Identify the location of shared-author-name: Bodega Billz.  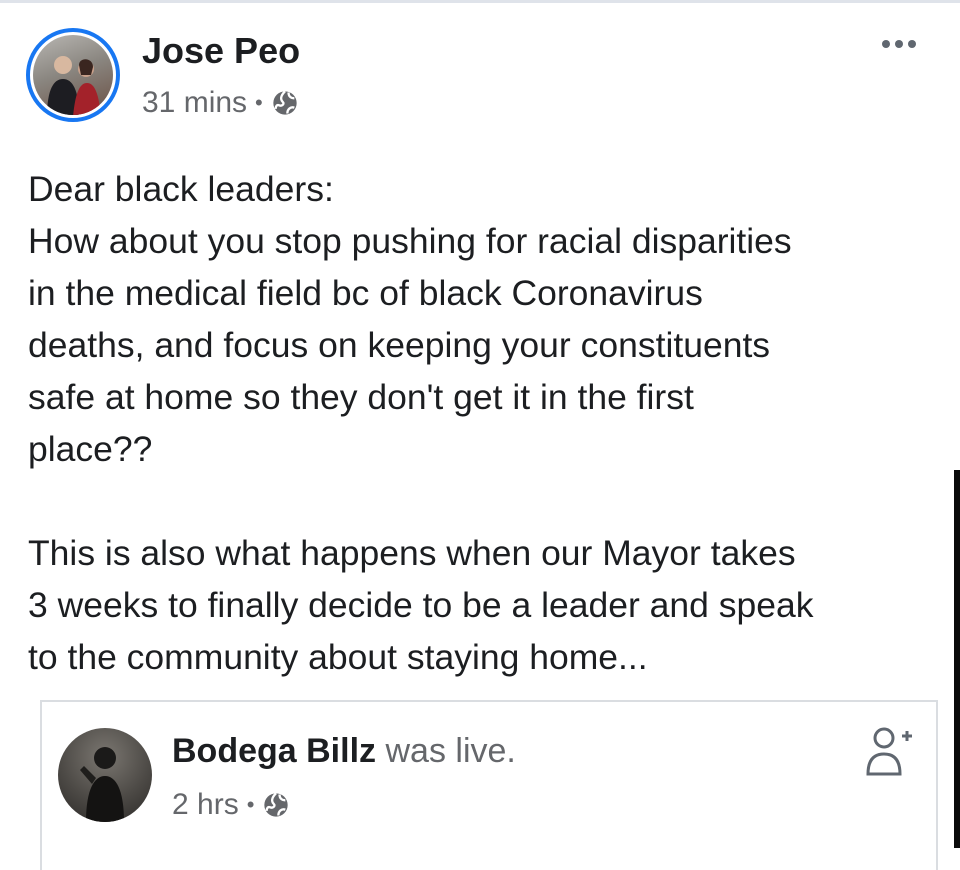
(274, 751).